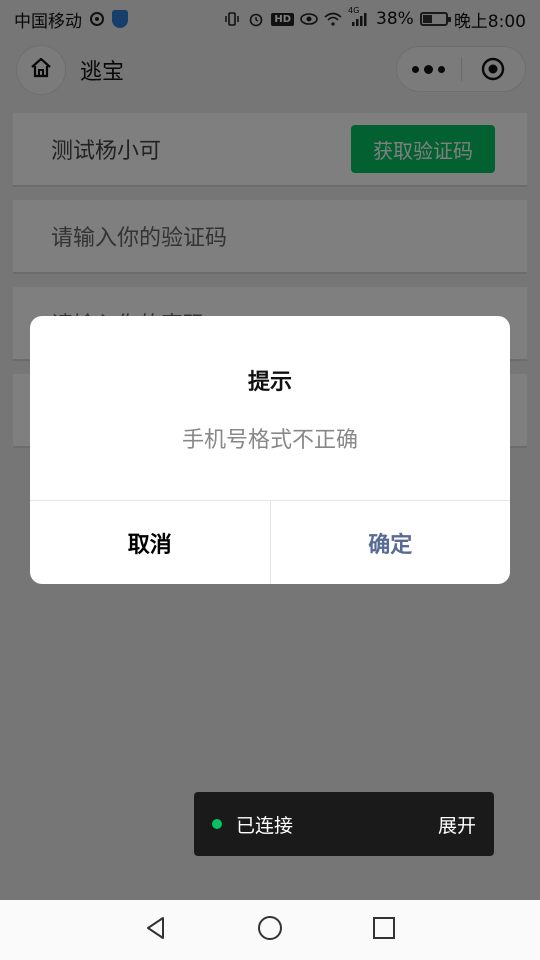 The width and height of the screenshot is (540, 960). What do you see at coordinates (391, 542) in the screenshot?
I see `confirm-button: 确定` at bounding box center [391, 542].